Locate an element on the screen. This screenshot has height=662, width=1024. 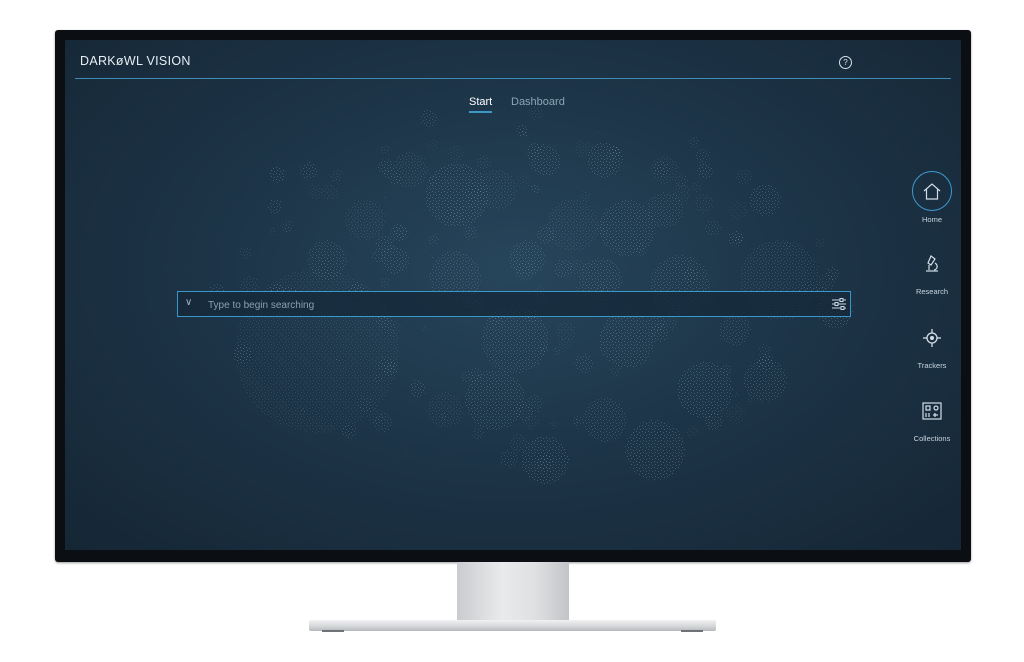
sidebar-item-trackers: Trackers is located at coordinates (931, 344).